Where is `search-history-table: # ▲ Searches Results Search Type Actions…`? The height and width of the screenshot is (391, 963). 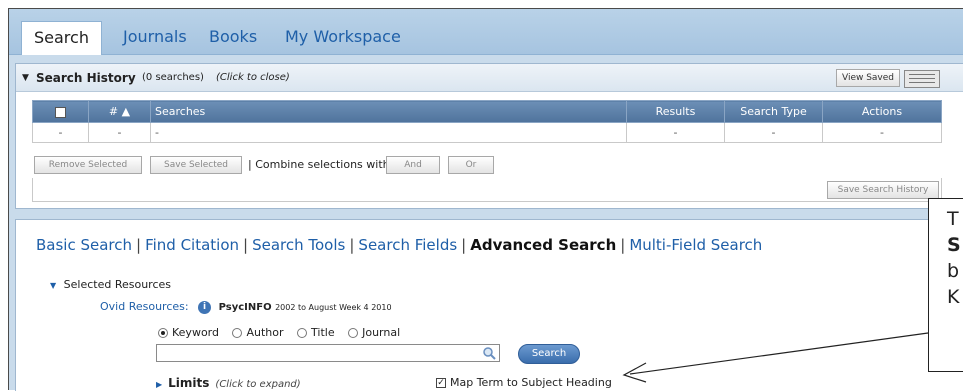 search-history-table: # ▲ Searches Results Search Type Actions… is located at coordinates (487, 121).